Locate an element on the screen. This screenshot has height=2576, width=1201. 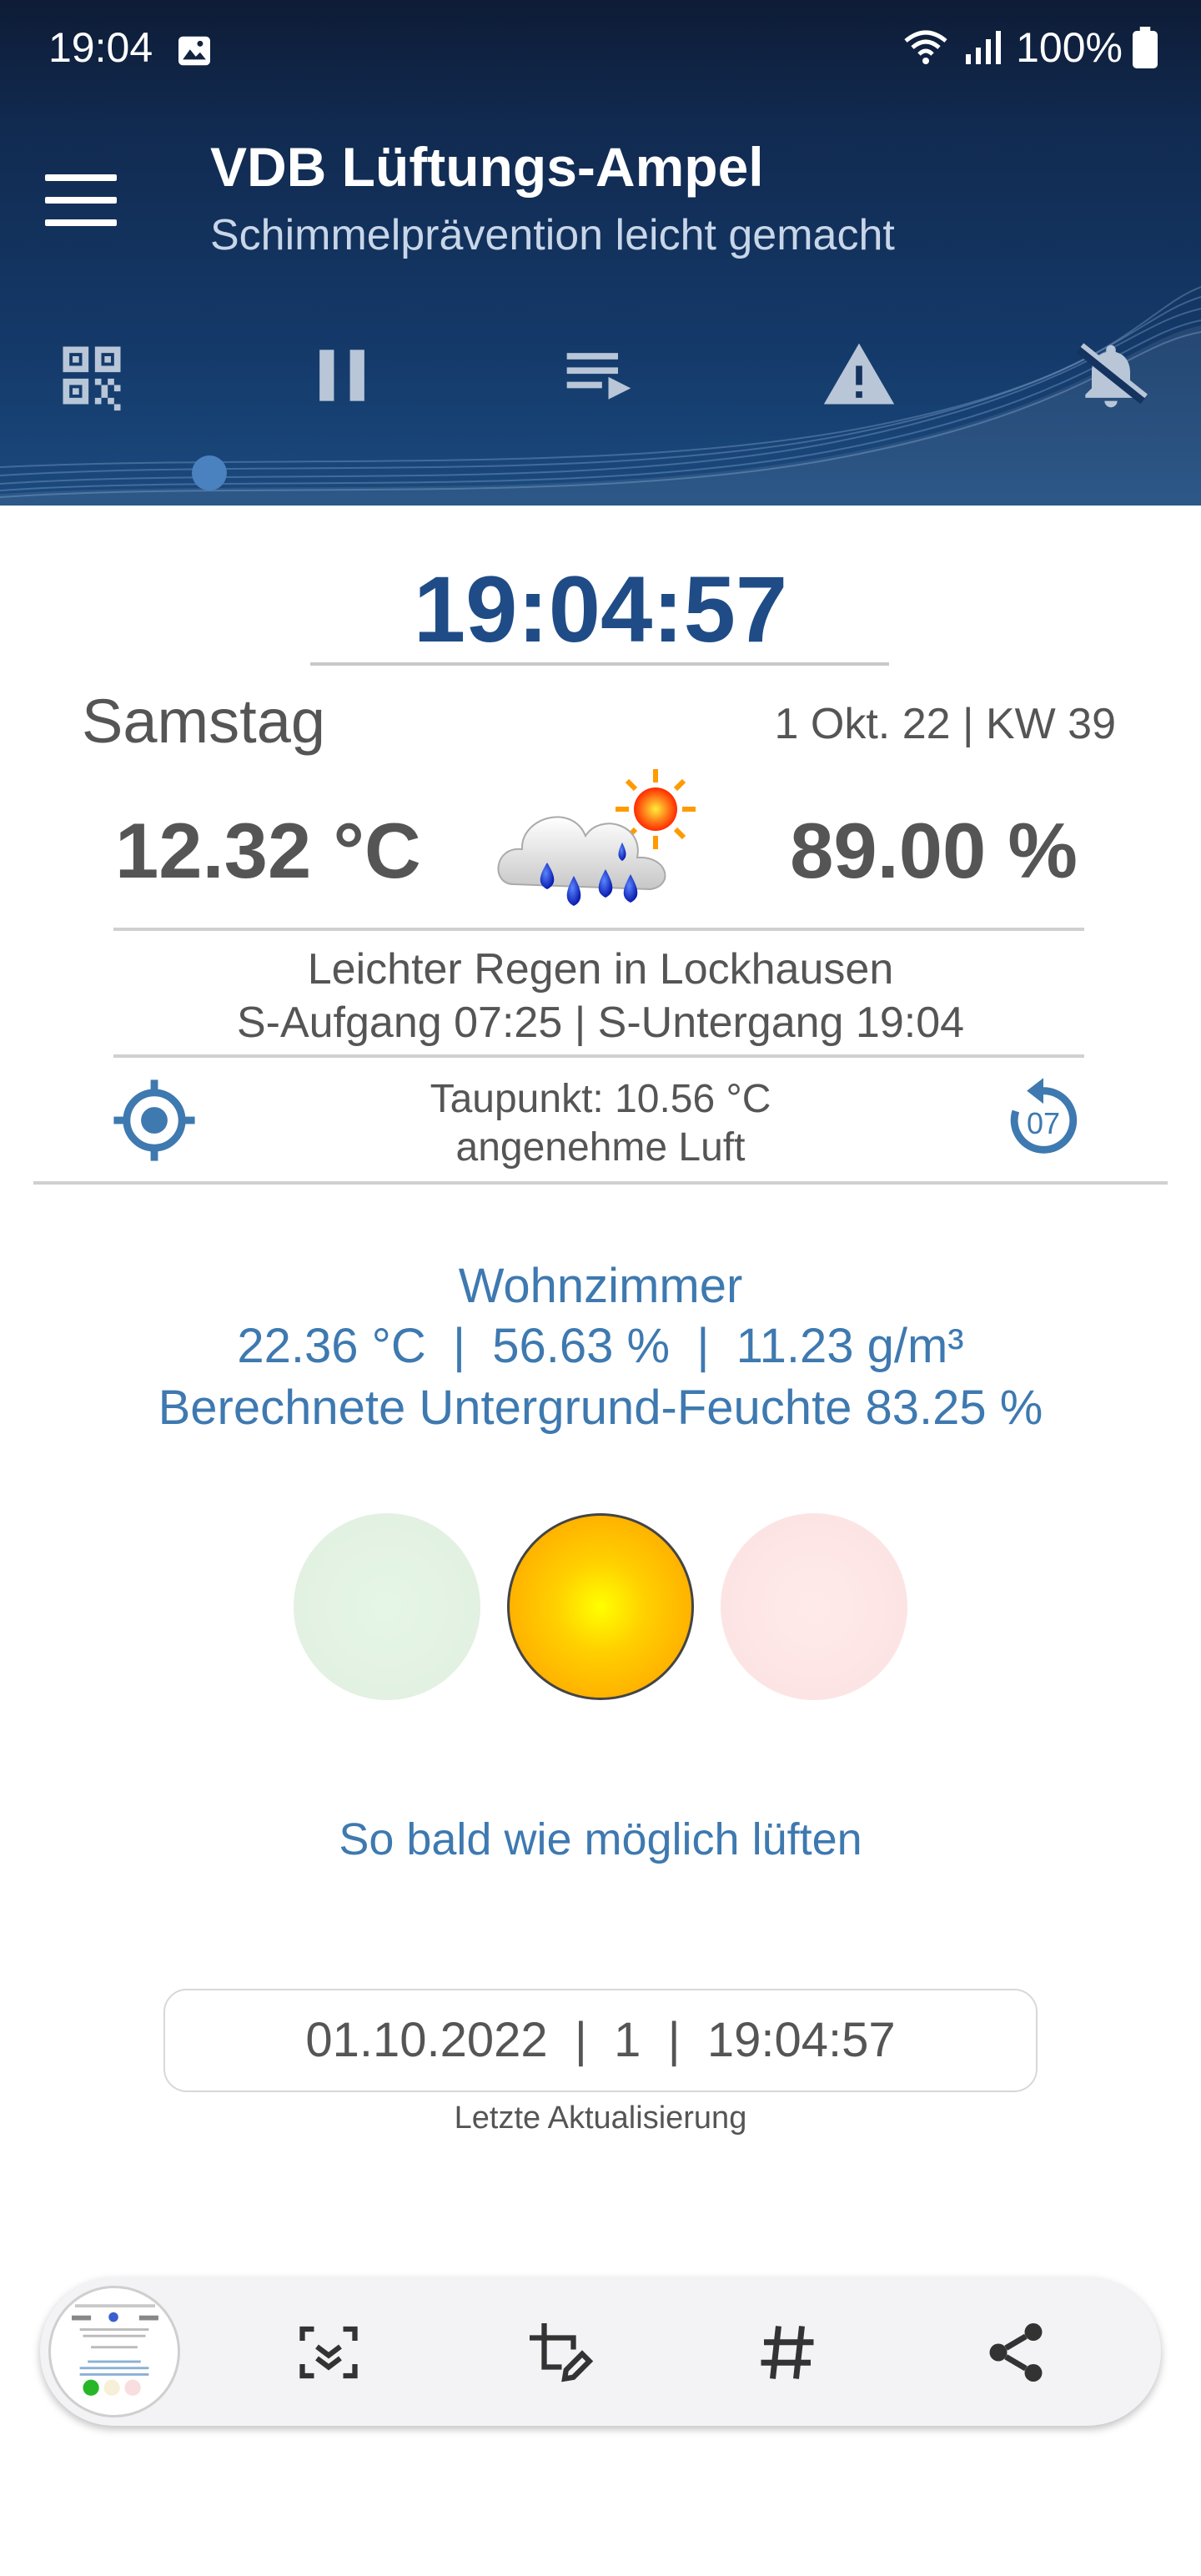
rain-sun-weather-icon is located at coordinates (597, 837).